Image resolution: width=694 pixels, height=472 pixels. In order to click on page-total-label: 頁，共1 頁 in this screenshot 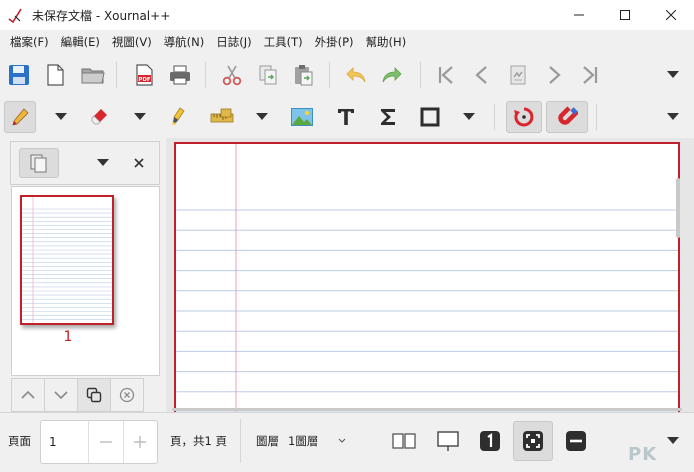, I will do `click(198, 441)`.